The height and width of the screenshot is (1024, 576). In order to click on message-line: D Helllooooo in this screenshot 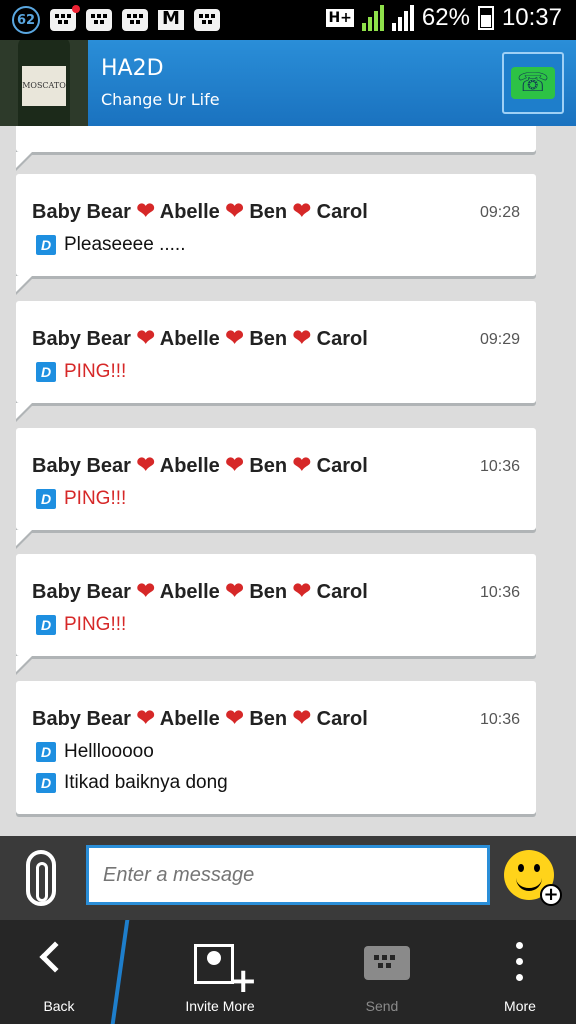, I will do `click(95, 752)`.